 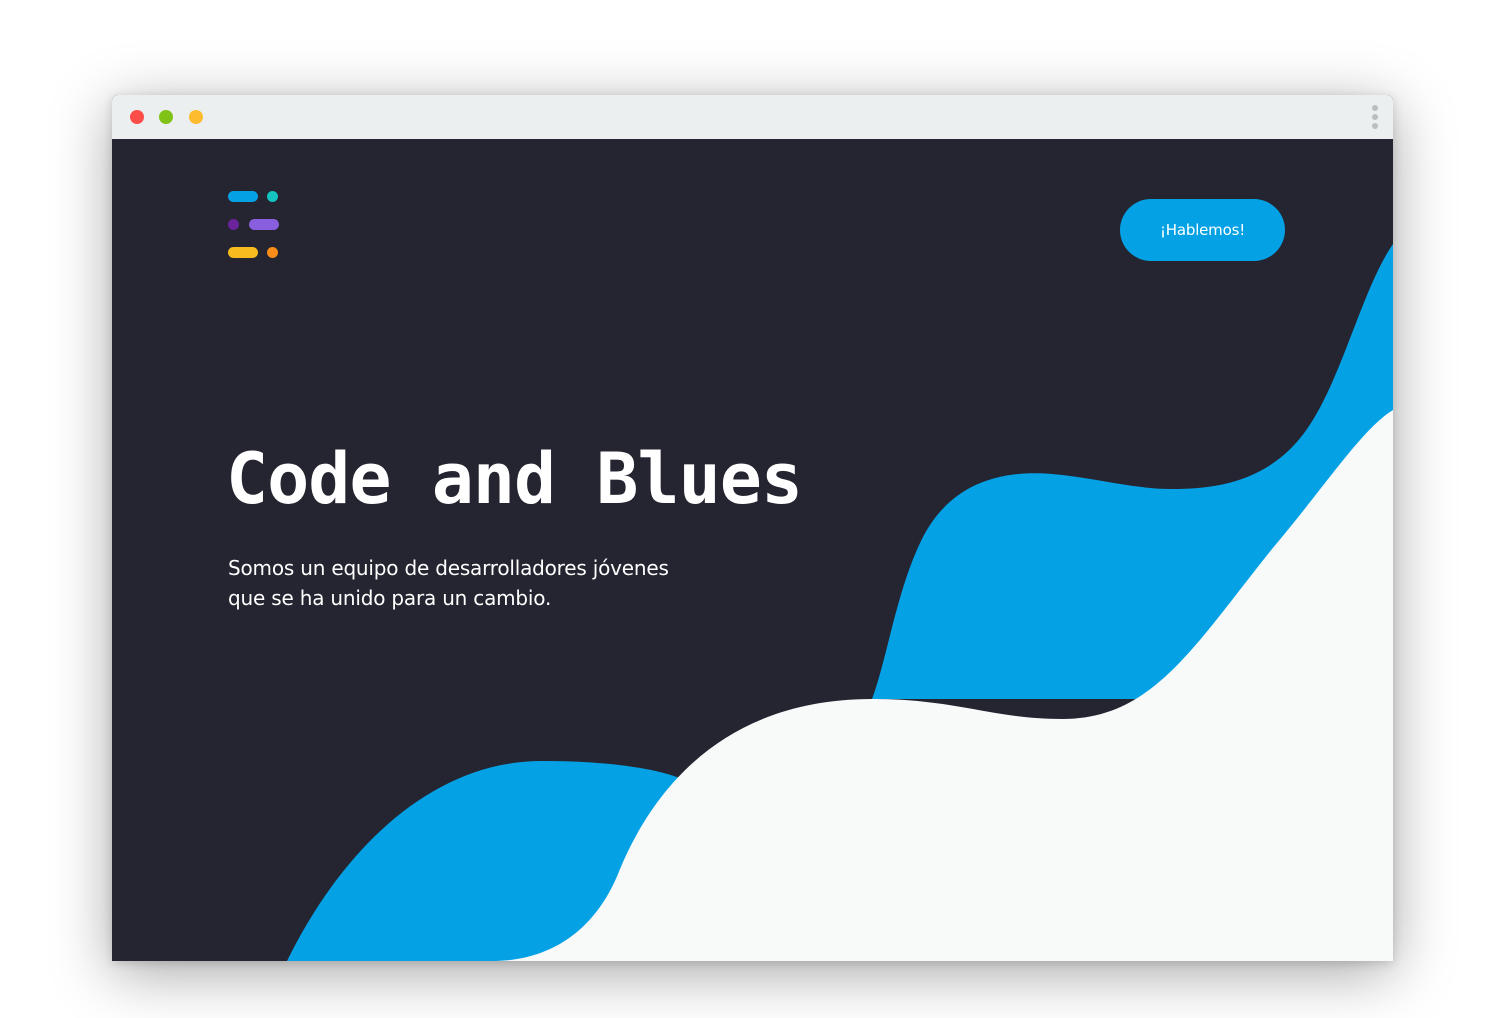 What do you see at coordinates (272, 252) in the screenshot?
I see `logo-dot-orange` at bounding box center [272, 252].